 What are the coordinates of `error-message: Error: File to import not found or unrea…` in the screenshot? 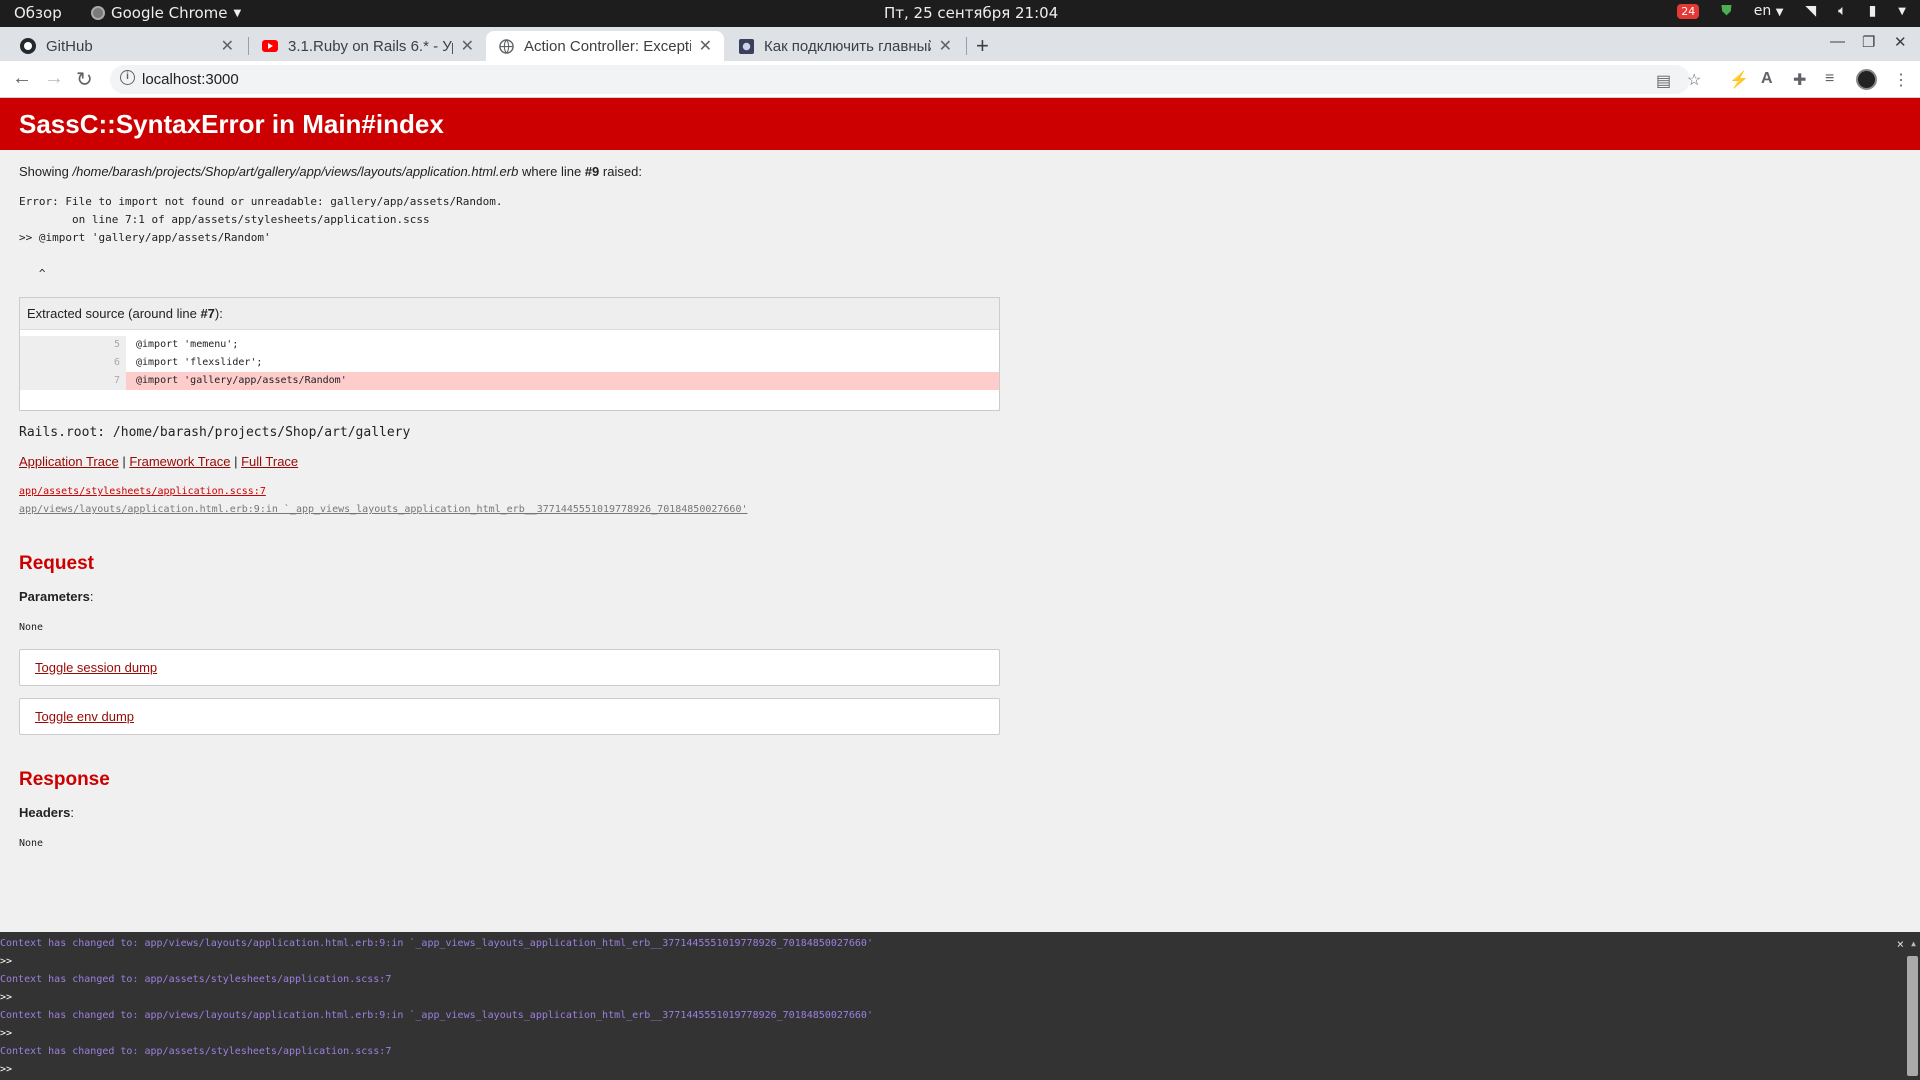 It's located at (261, 237).